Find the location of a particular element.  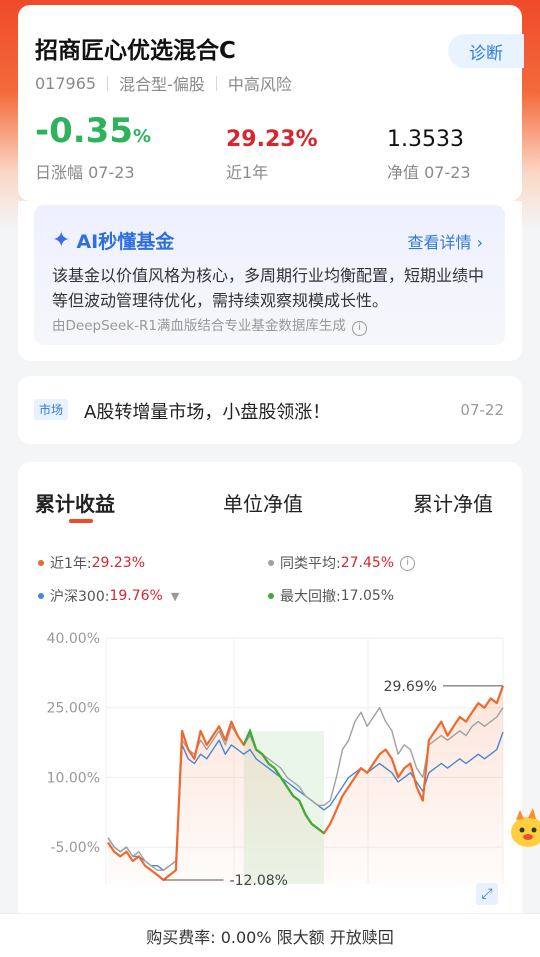

legend-peer-dot is located at coordinates (271, 563).